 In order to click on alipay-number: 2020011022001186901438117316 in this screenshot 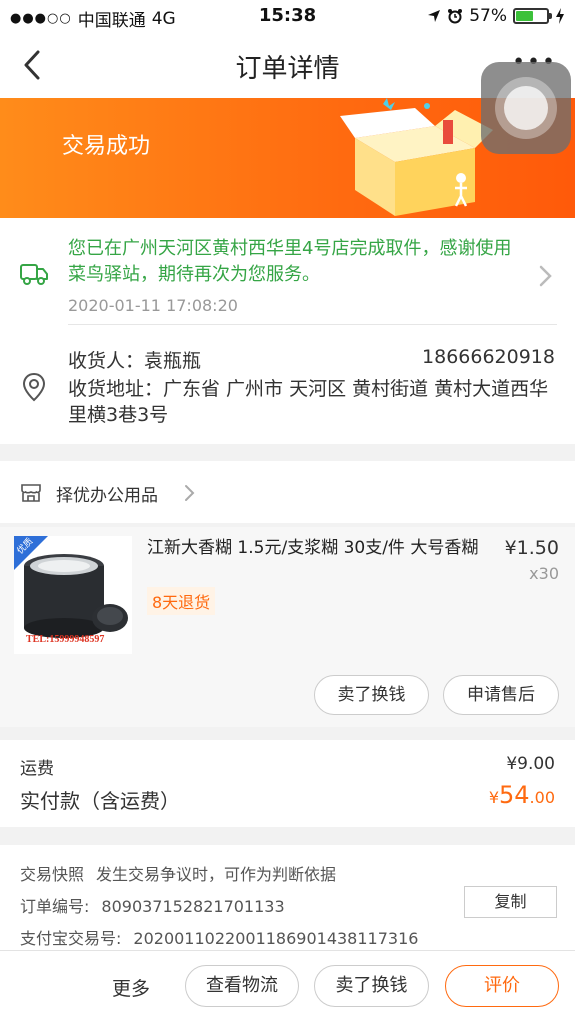, I will do `click(276, 938)`.